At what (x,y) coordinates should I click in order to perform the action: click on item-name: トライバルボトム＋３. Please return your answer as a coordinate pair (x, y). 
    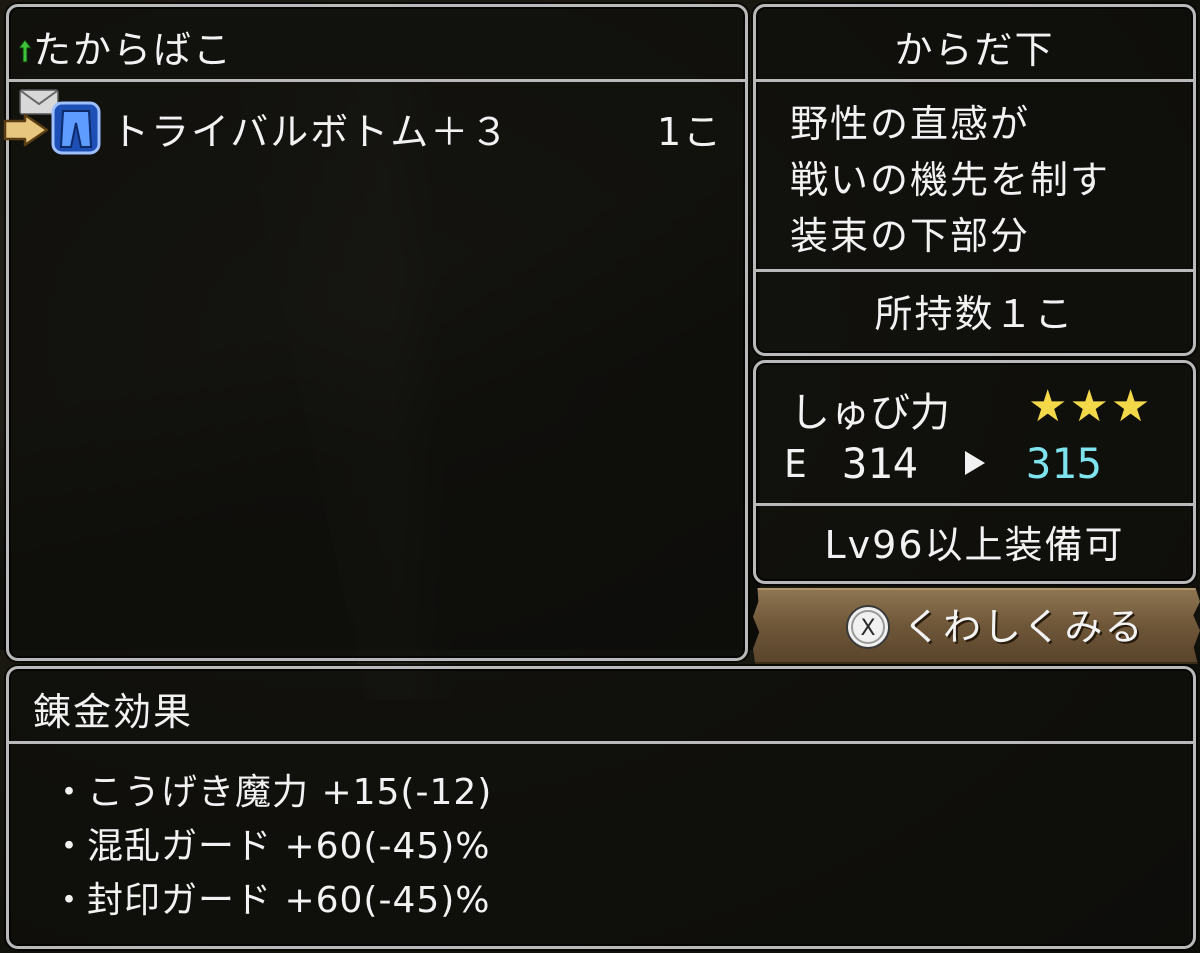
    Looking at the image, I should click on (311, 132).